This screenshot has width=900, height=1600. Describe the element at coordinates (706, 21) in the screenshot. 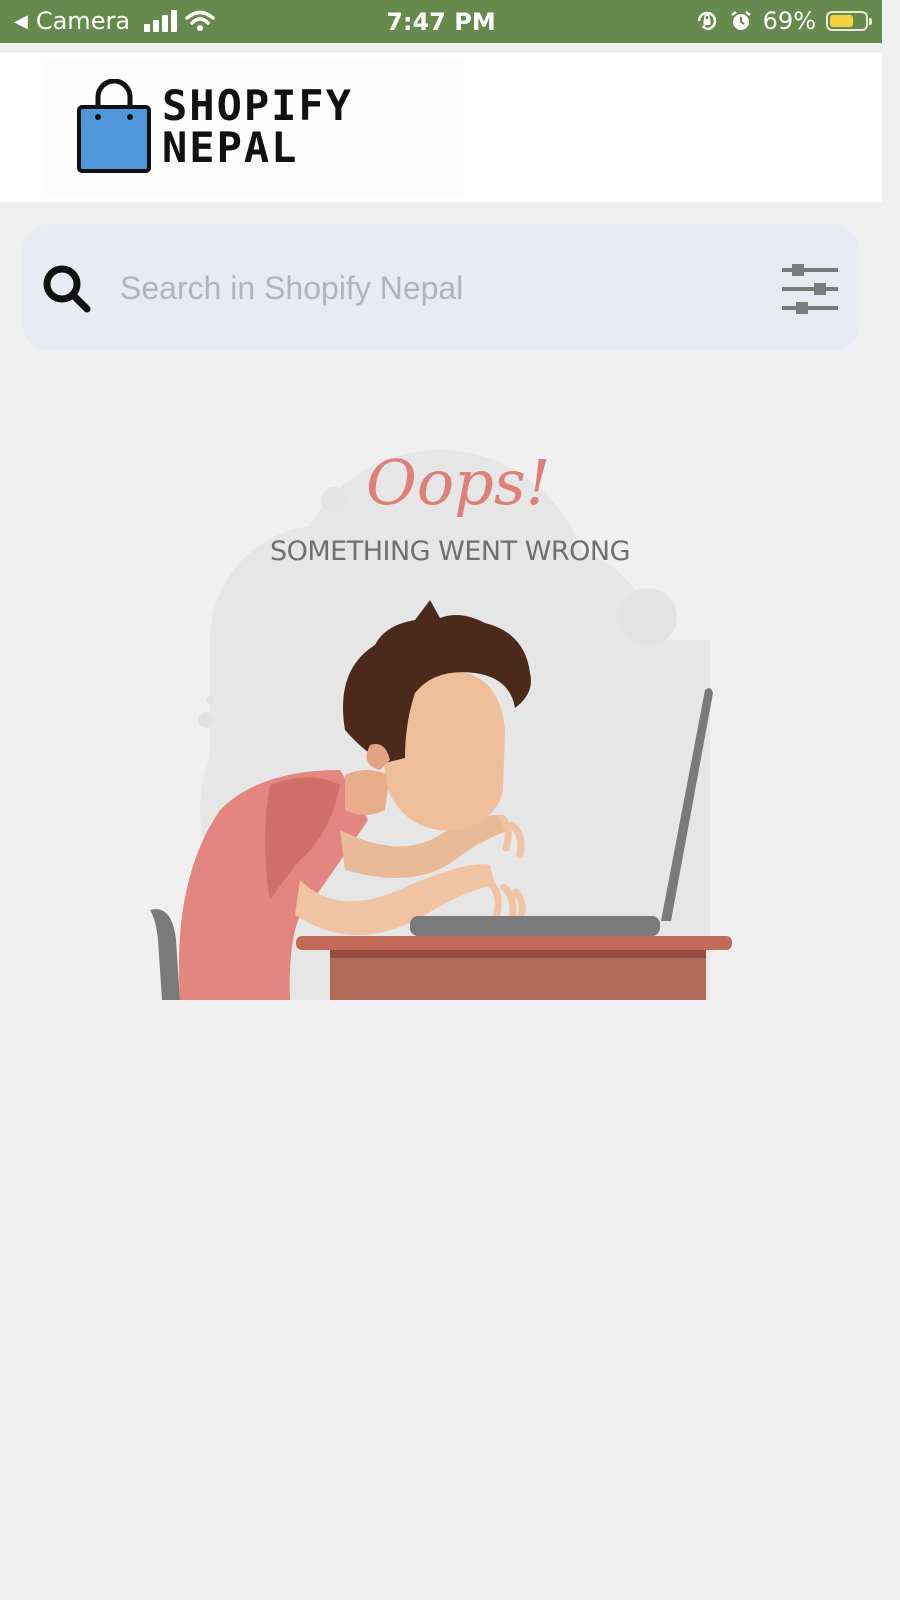

I see `rotation-lock-icon` at that location.